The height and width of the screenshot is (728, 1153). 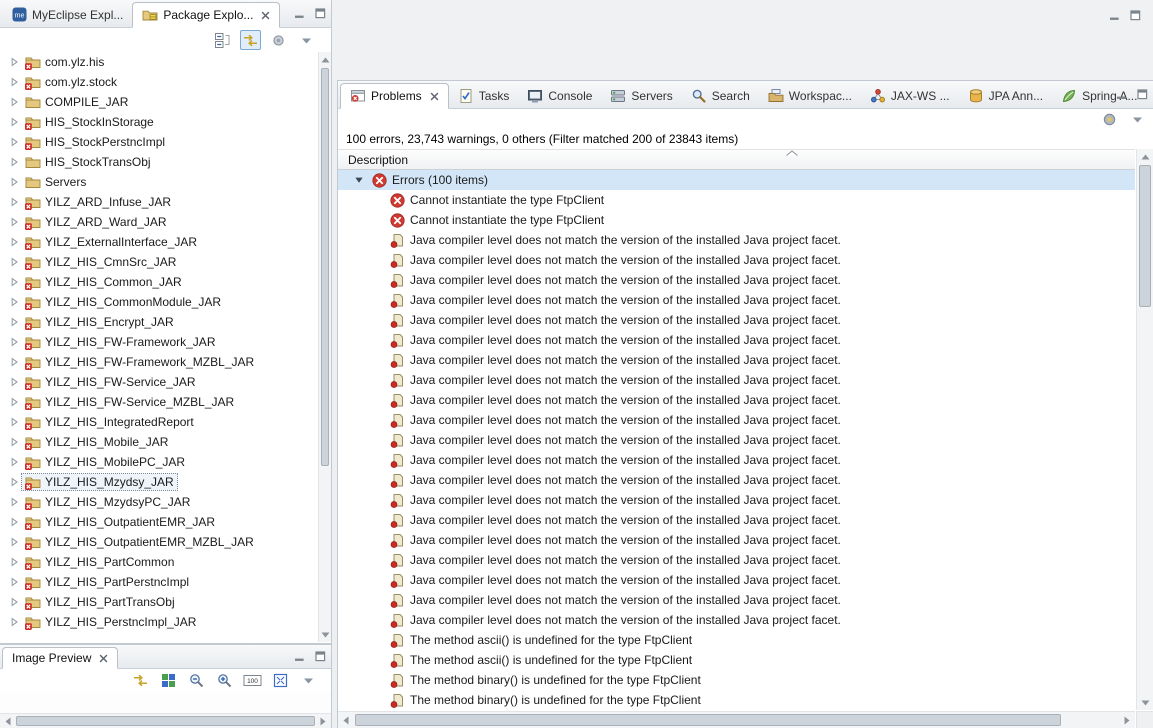 I want to click on grid-icon, so click(x=168, y=680).